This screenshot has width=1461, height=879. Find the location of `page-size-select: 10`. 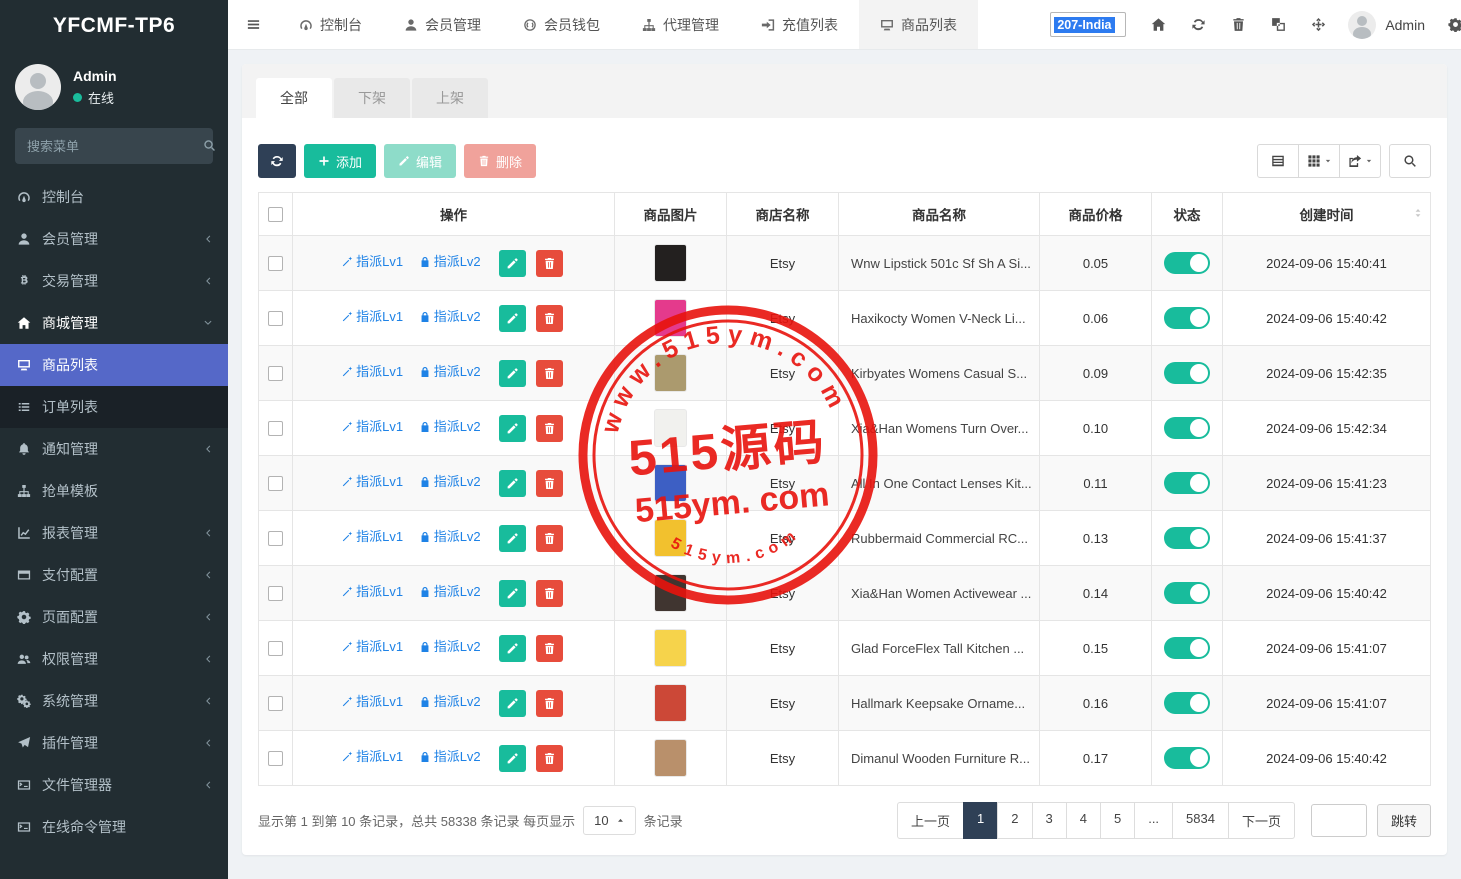

page-size-select: 10 is located at coordinates (609, 820).